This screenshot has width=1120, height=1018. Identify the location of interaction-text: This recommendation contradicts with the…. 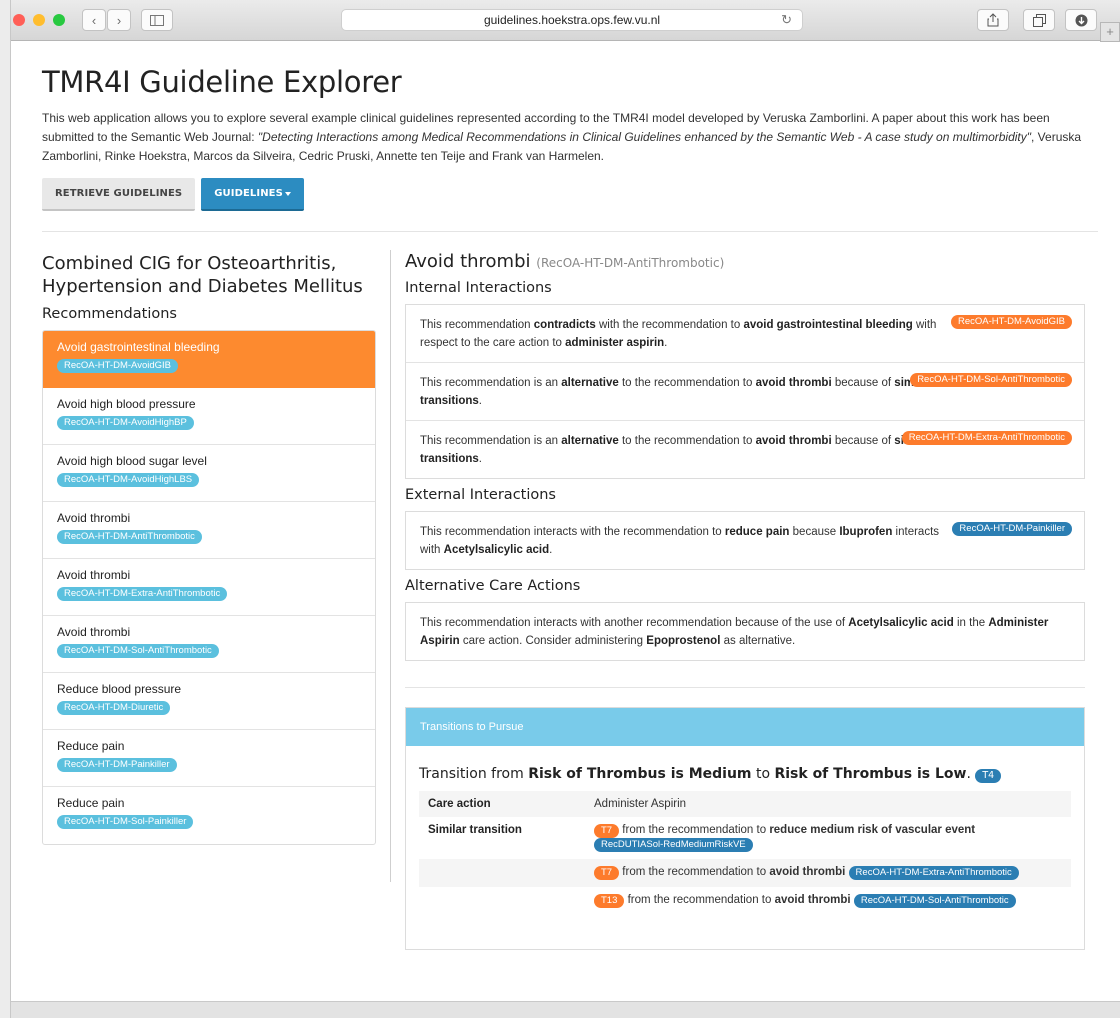
(678, 334).